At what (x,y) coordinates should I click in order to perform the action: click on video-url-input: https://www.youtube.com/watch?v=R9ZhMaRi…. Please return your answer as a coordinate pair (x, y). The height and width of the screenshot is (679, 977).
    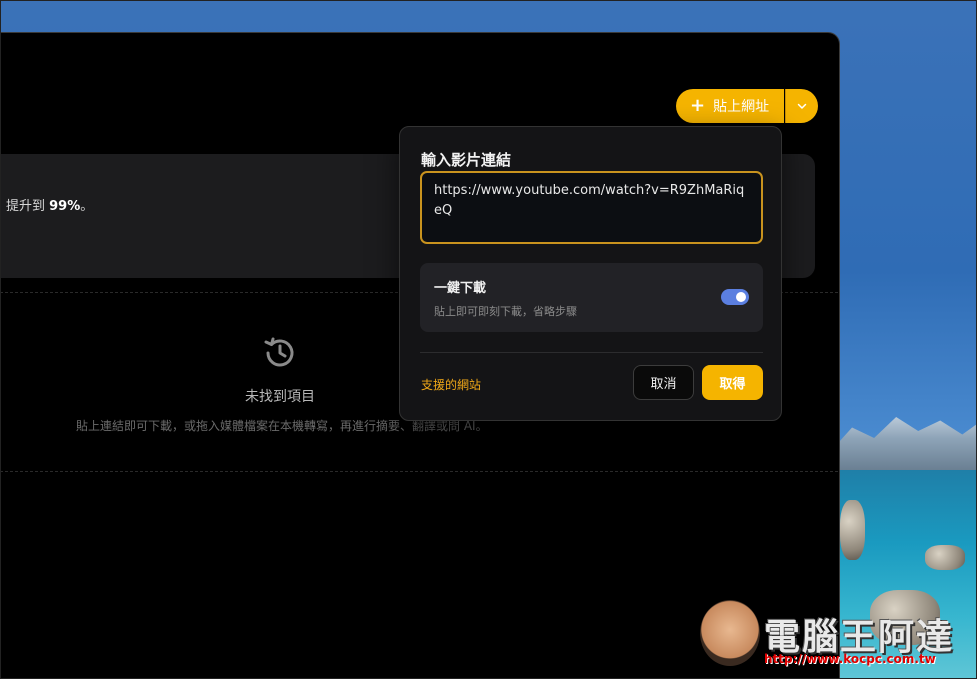
    Looking at the image, I should click on (591, 207).